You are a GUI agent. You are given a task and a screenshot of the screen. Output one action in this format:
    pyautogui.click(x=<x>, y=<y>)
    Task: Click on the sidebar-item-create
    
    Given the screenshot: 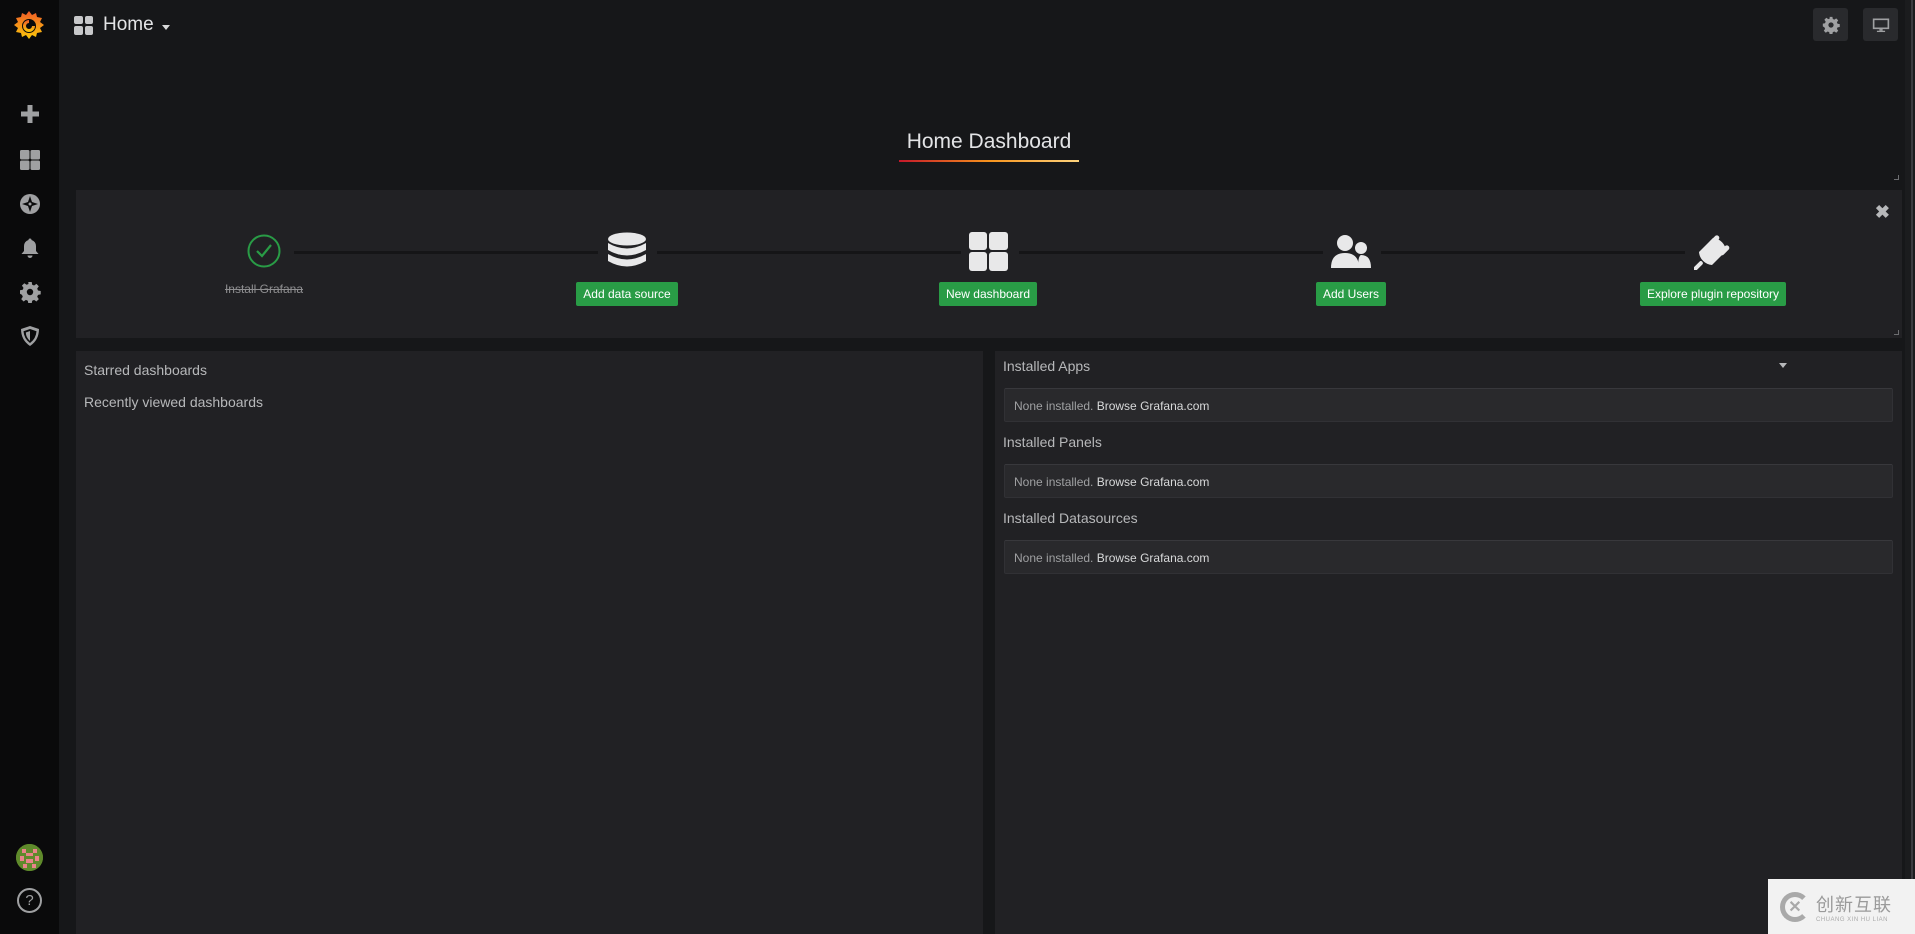 What is the action you would take?
    pyautogui.click(x=30, y=114)
    